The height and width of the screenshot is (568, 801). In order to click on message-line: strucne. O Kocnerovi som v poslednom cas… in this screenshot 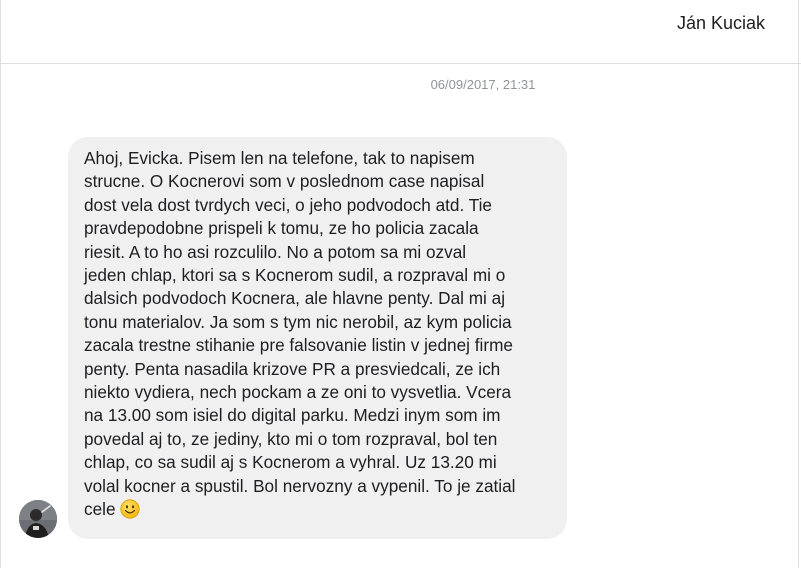, I will do `click(284, 181)`.